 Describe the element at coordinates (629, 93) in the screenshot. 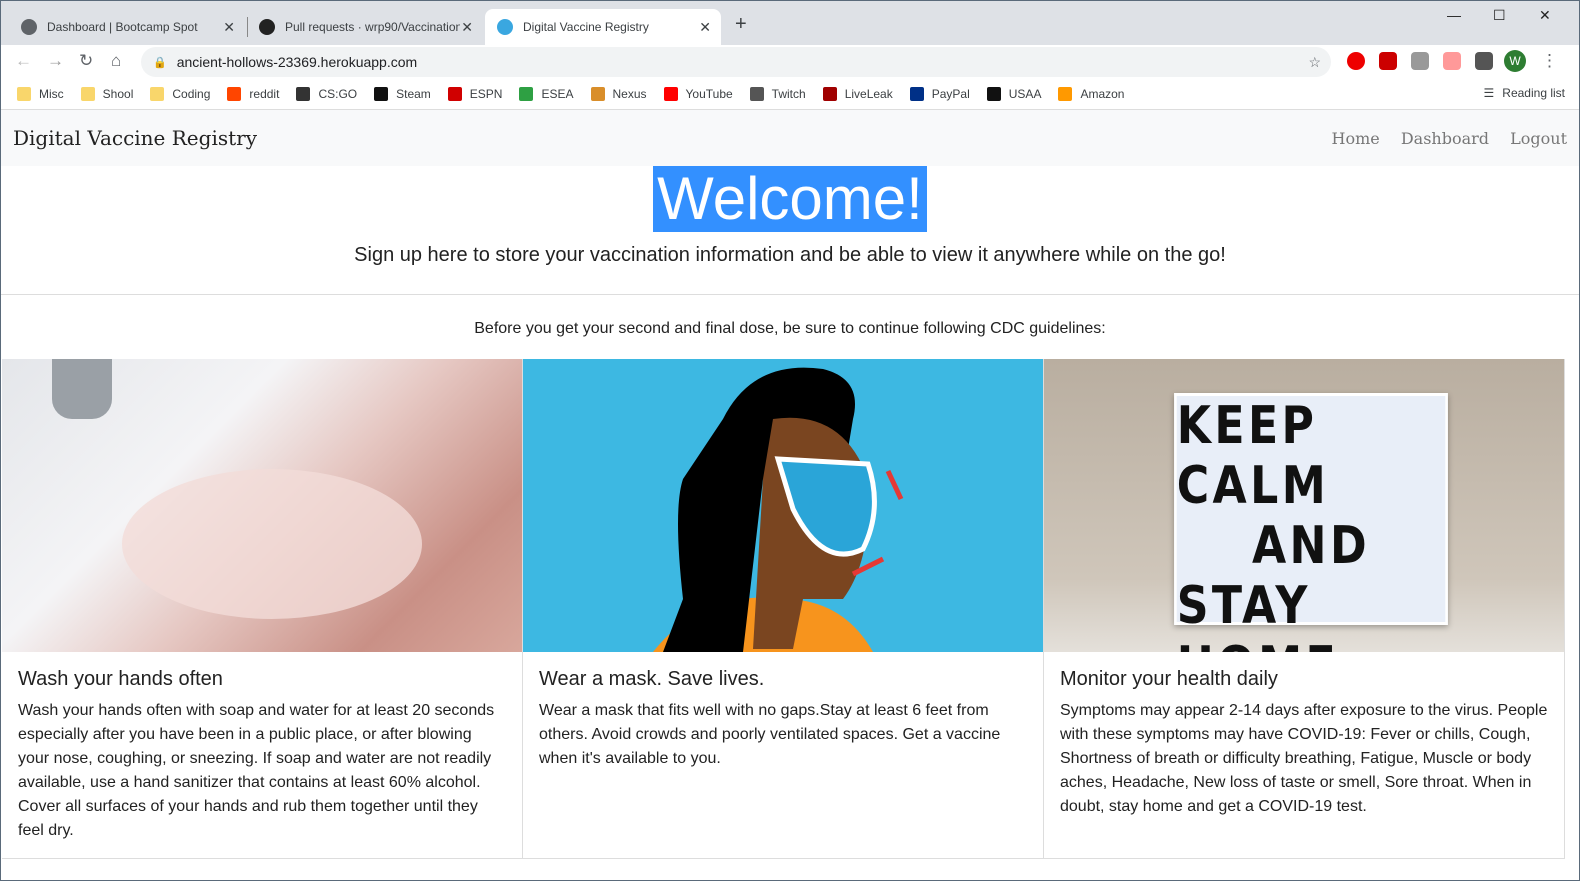

I see `bookmark-label: Nexus` at that location.